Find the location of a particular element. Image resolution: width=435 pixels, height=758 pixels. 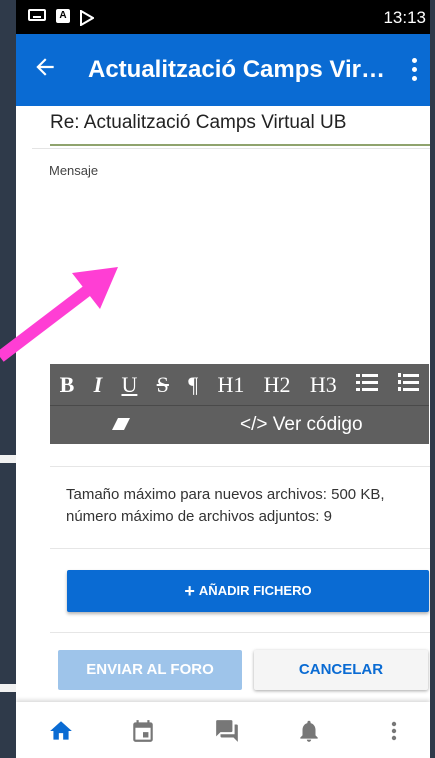

bulleted-list-icon is located at coordinates (367, 385).